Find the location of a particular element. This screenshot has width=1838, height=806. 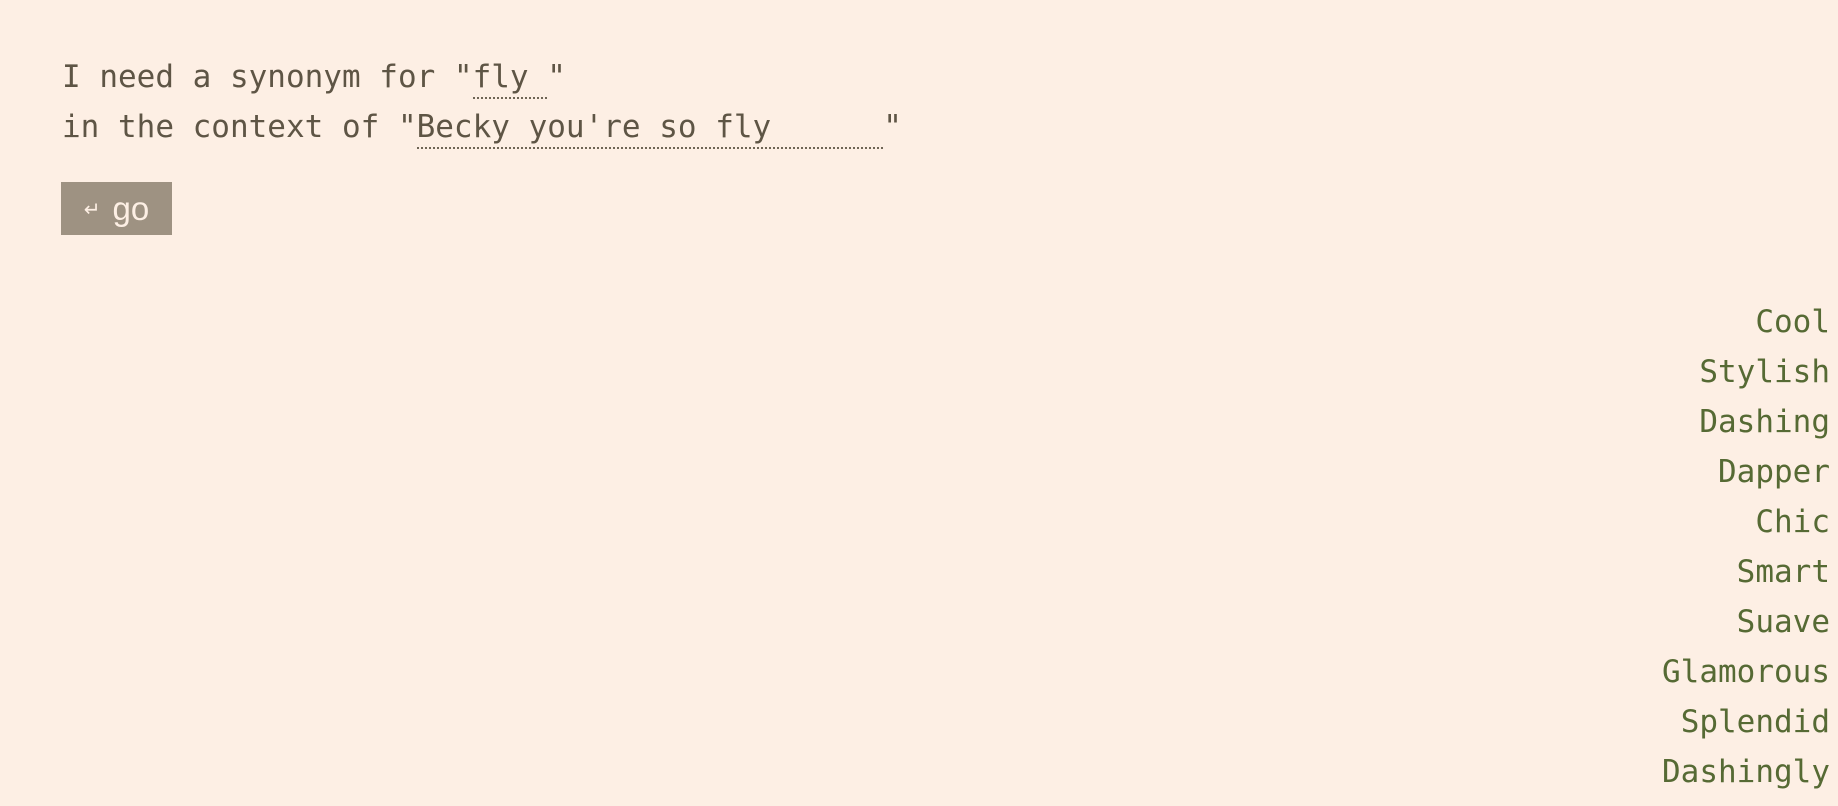

go-label: go is located at coordinates (131, 208).